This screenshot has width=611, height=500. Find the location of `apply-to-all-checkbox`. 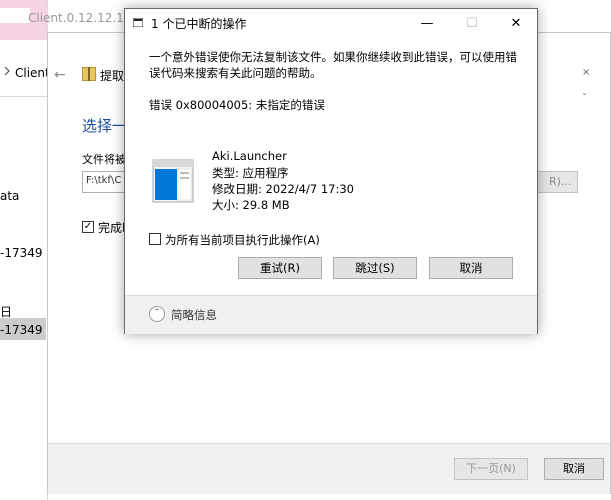

apply-to-all-checkbox is located at coordinates (155, 239).